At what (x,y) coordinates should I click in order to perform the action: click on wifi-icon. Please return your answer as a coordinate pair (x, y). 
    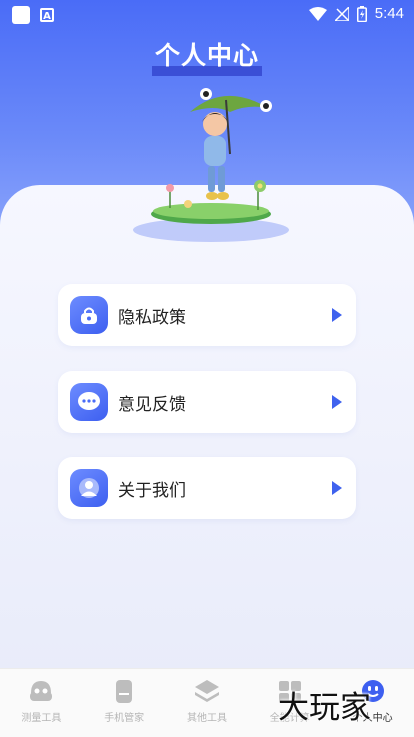
    Looking at the image, I should click on (317, 13).